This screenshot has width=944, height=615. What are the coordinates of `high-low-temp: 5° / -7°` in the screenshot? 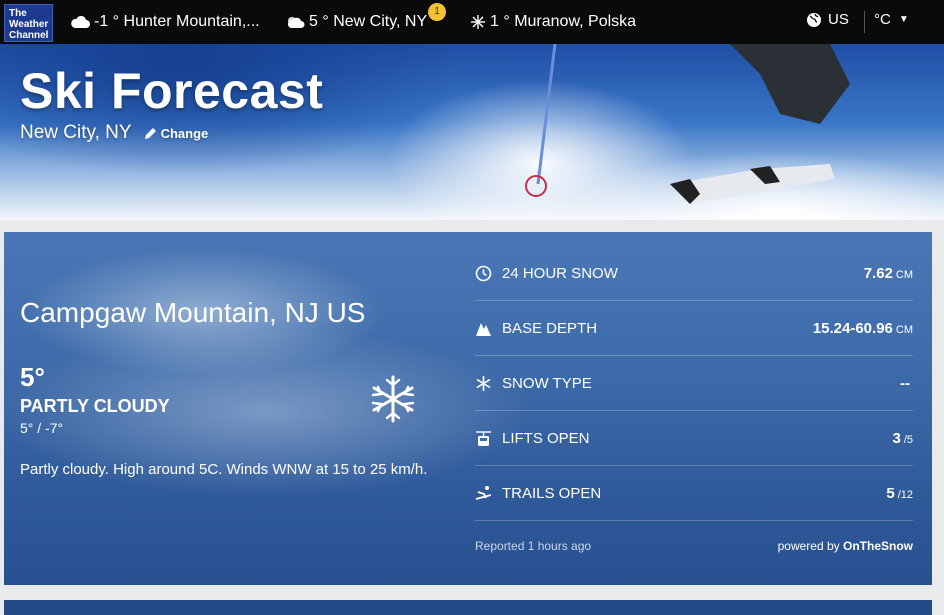 It's located at (42, 428).